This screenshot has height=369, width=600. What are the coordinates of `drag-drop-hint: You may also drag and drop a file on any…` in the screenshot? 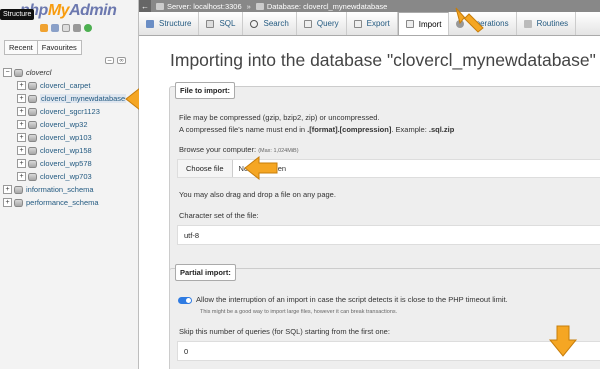 It's located at (257, 194).